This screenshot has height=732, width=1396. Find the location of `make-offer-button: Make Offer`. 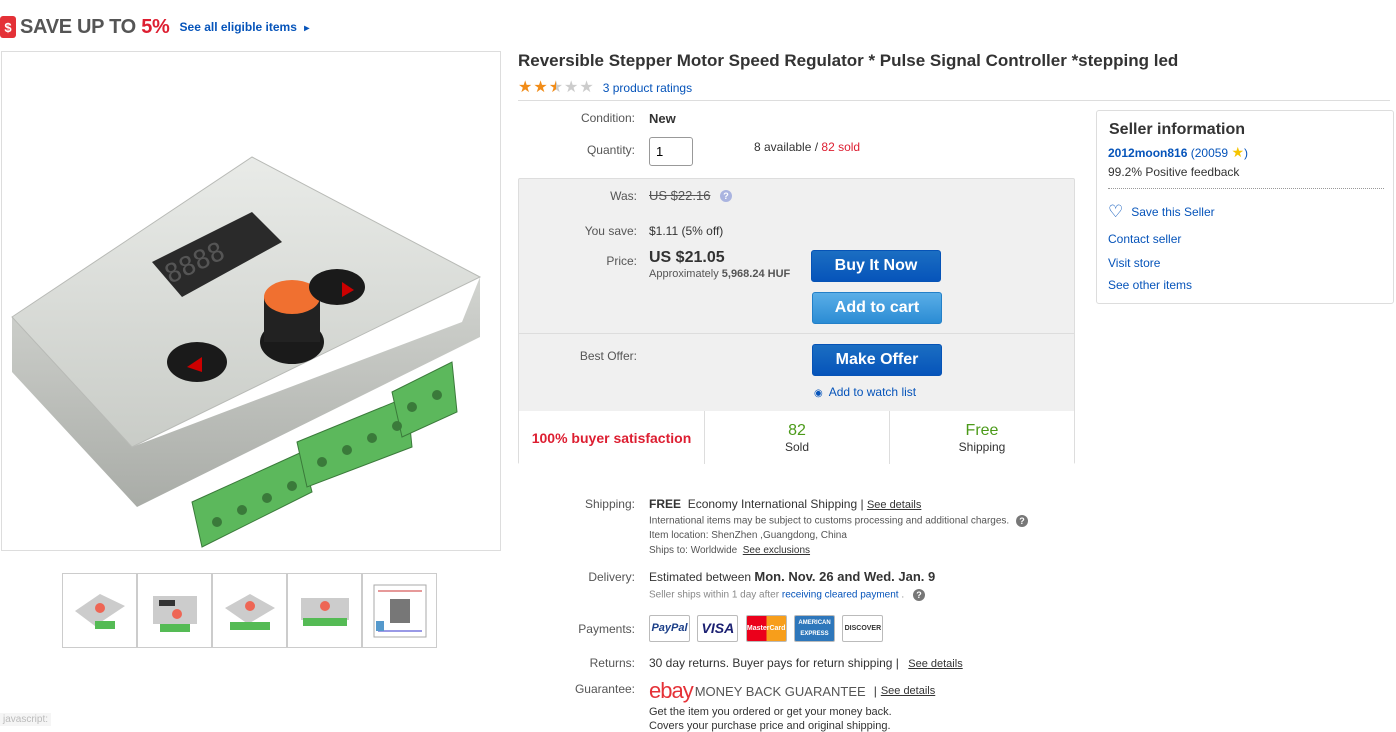

make-offer-button: Make Offer is located at coordinates (877, 360).